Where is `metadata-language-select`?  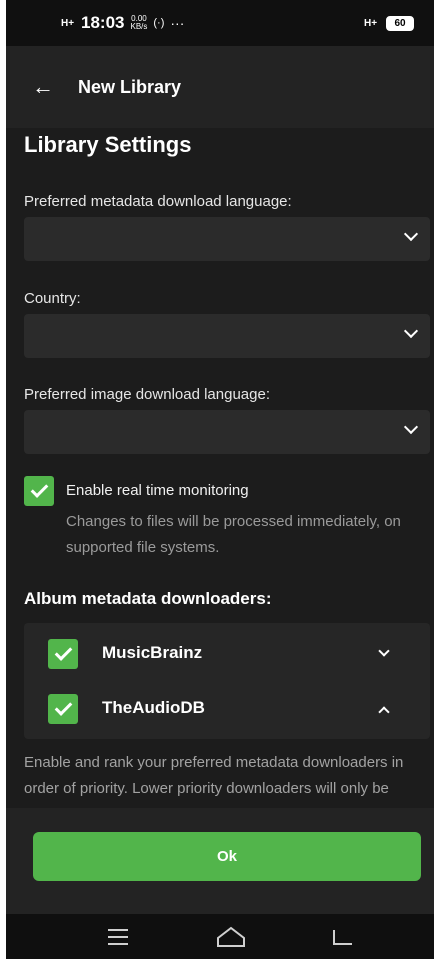 metadata-language-select is located at coordinates (227, 239).